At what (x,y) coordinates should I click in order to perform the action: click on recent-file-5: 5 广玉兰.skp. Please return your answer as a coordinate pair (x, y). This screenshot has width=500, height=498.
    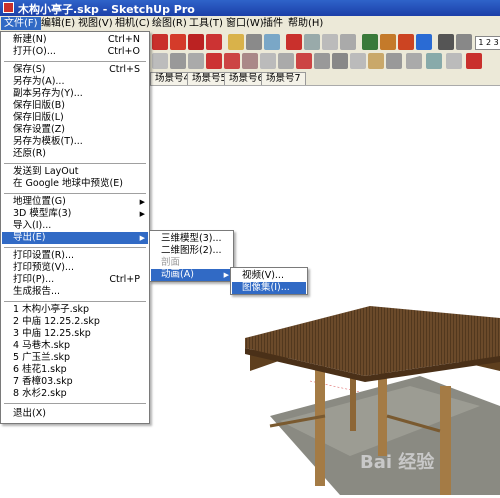
    Looking at the image, I should click on (75, 358).